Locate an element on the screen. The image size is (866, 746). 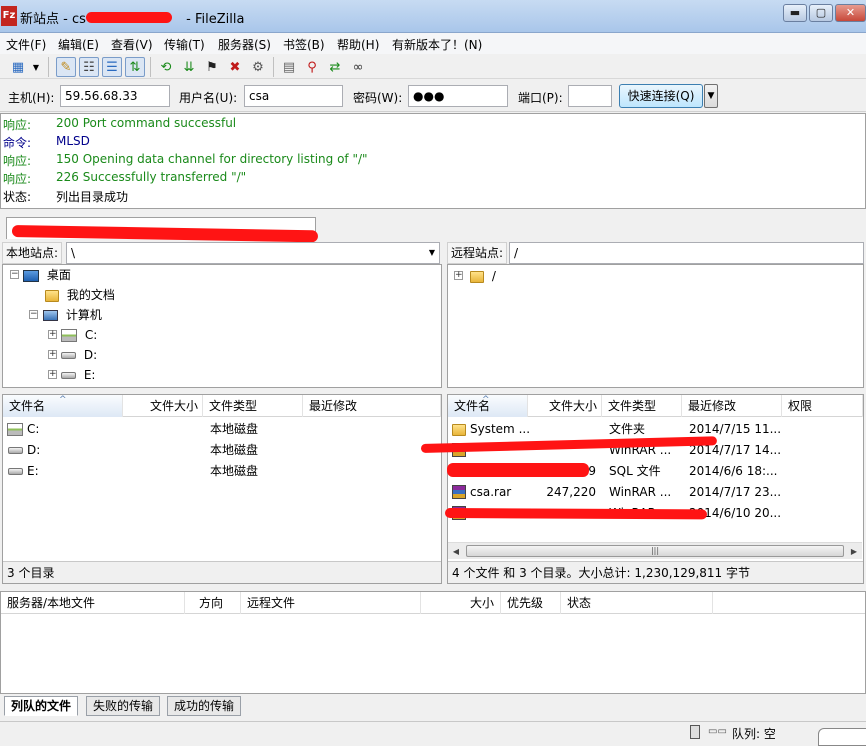
column-server-local-file: 服务器/本地文件 is located at coordinates (93, 603).